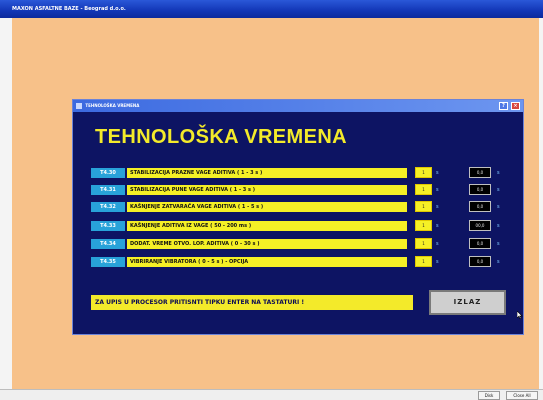 The width and height of the screenshot is (543, 400). I want to click on parameter-readout: 00,0, so click(480, 225).